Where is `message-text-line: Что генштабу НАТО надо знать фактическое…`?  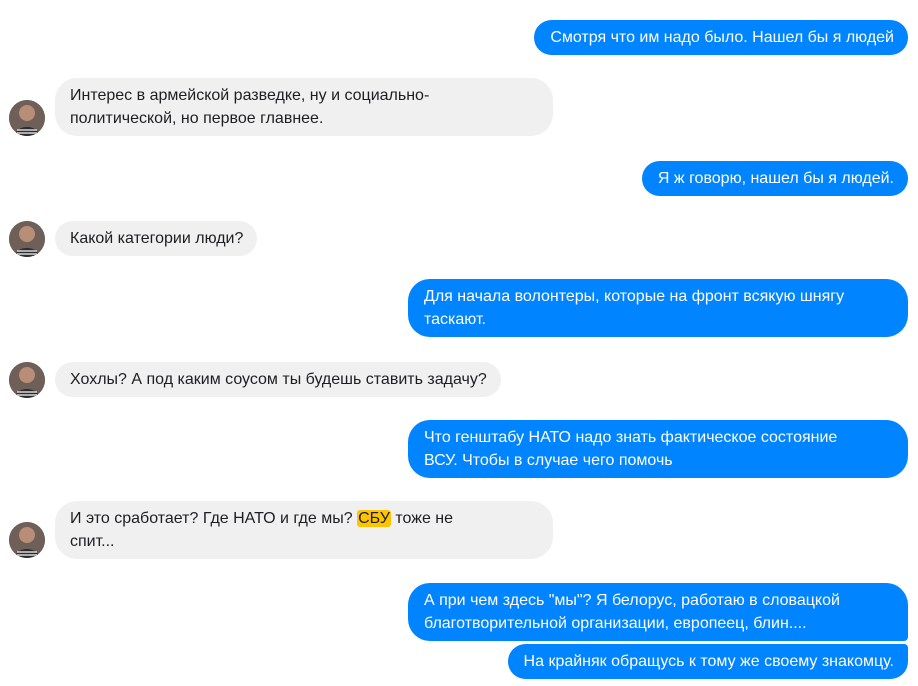 message-text-line: Что генштабу НАТО надо знать фактическое… is located at coordinates (631, 437).